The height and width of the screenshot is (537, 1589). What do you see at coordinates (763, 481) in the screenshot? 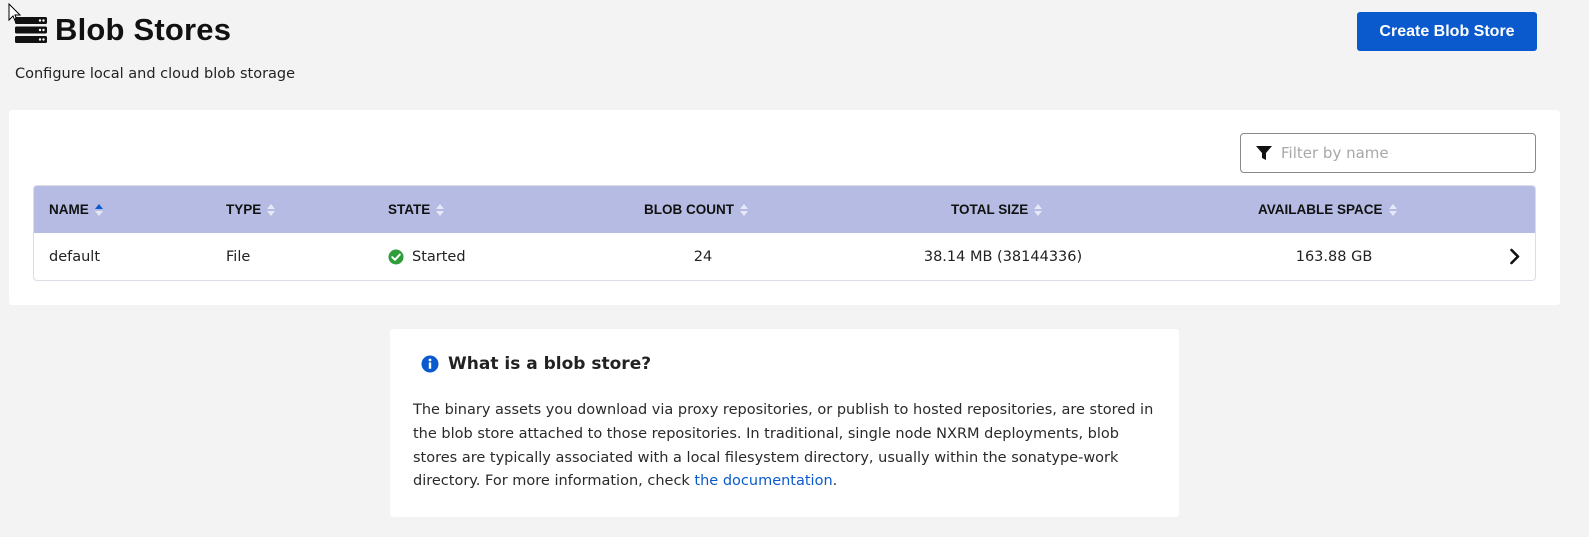
I see `documentation-link: the documentation` at bounding box center [763, 481].